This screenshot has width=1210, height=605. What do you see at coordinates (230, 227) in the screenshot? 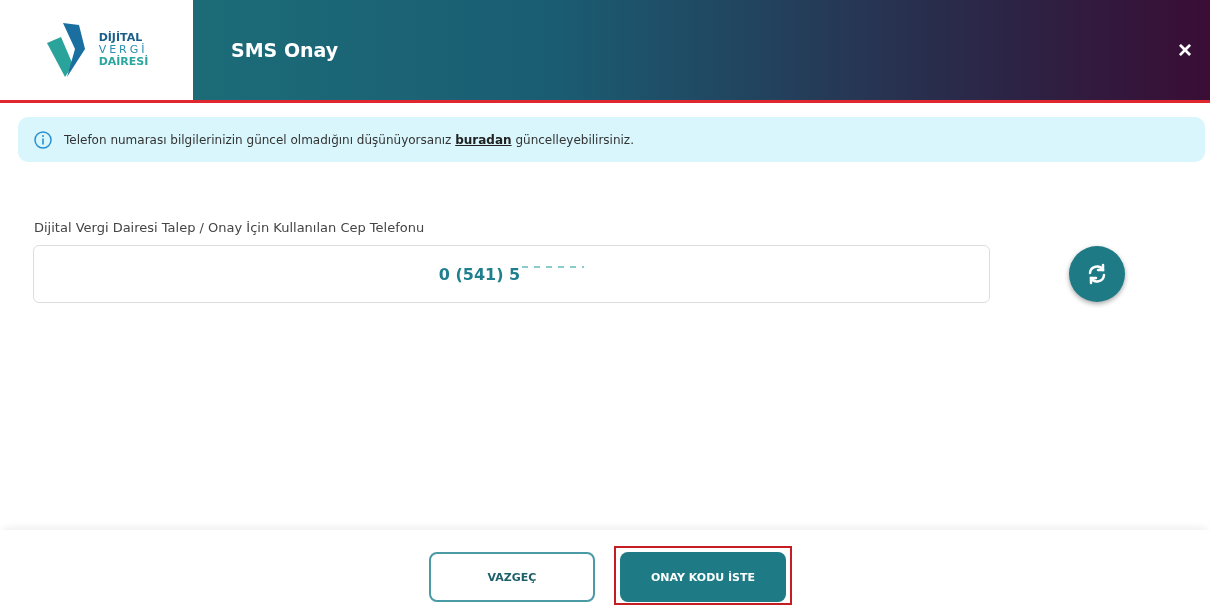
I see `field-label: Dijital Vergi Dairesi Talep / Onay İçin Kullanılan Cep Telefonu` at bounding box center [230, 227].